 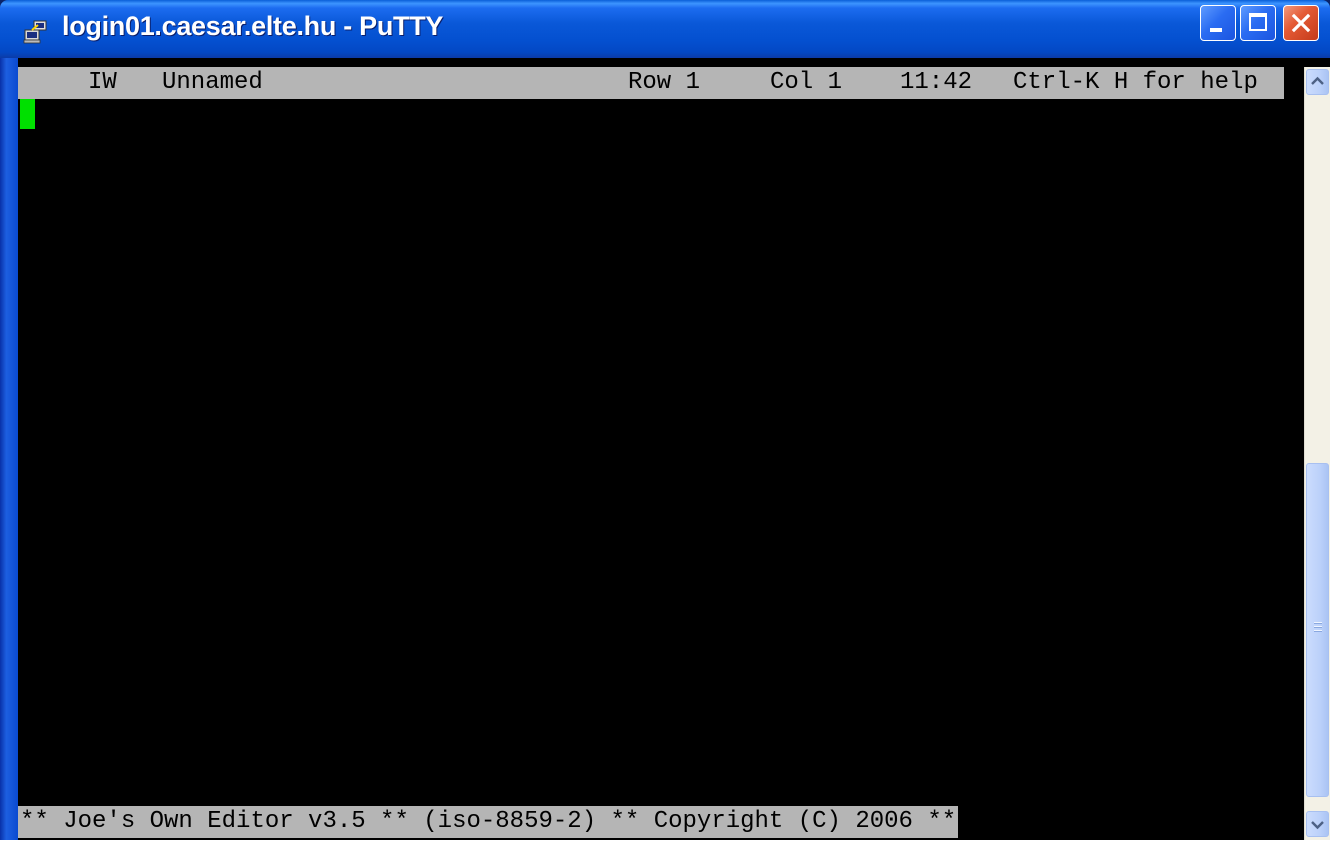 I want to click on status-filename: Unnamed, so click(x=212, y=82).